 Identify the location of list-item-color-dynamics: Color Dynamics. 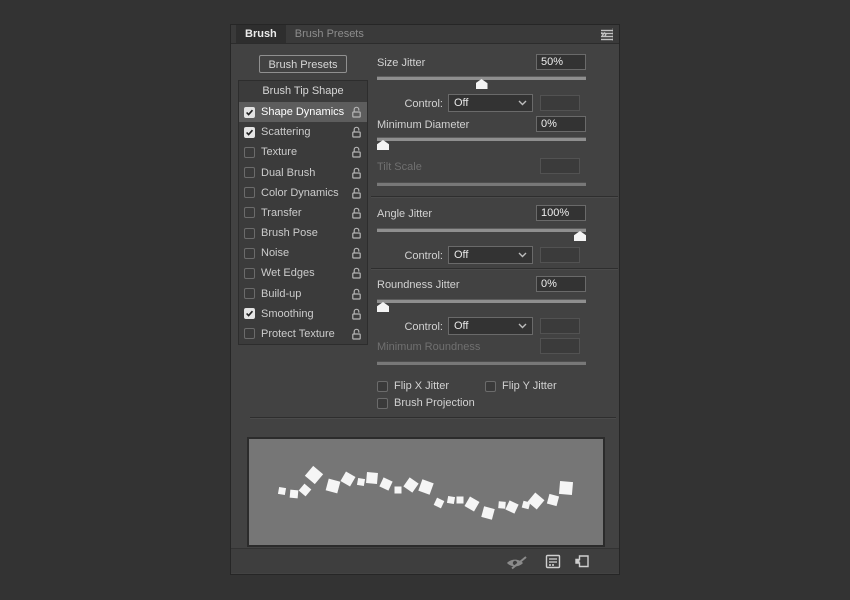
(303, 193).